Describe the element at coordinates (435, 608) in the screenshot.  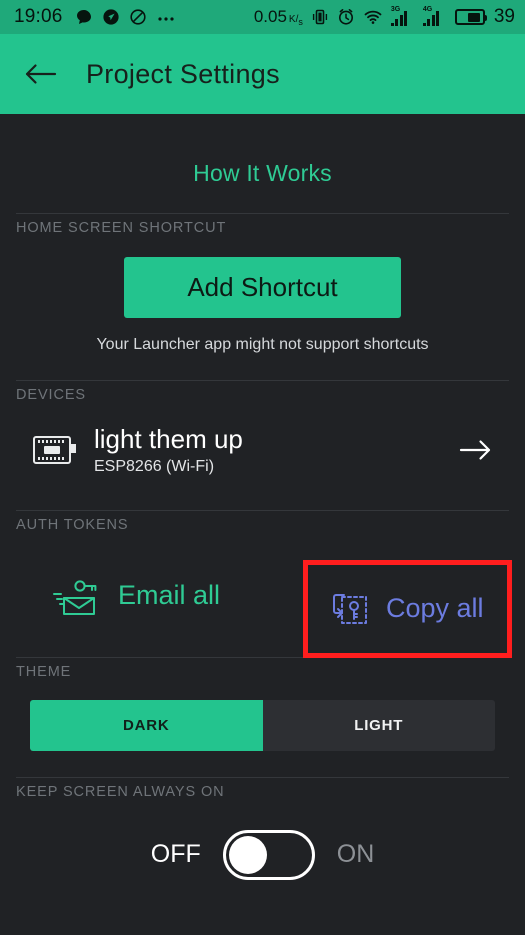
I see `copy-all-label: Copy all` at that location.